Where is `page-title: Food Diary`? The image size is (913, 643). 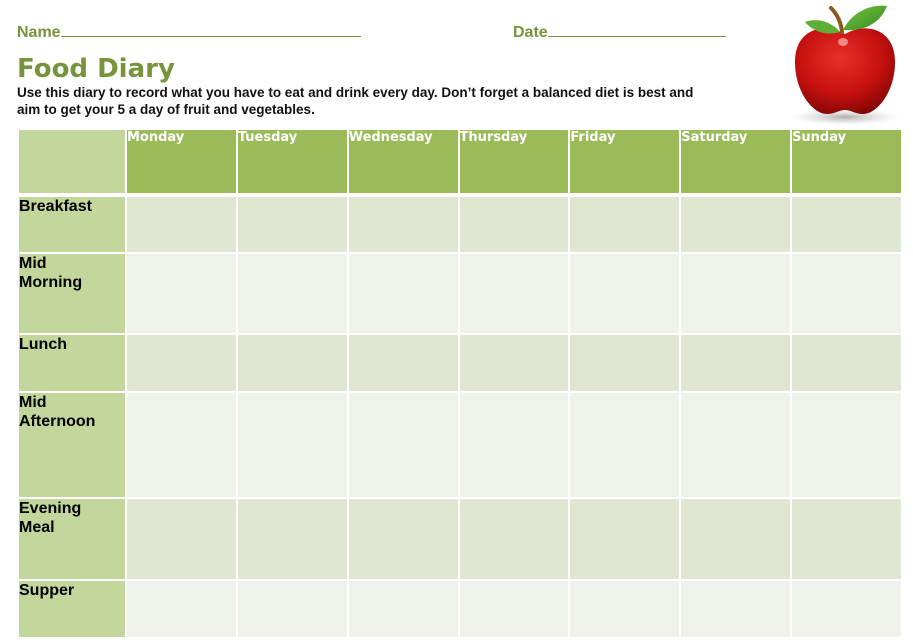 page-title: Food Diary is located at coordinates (96, 69).